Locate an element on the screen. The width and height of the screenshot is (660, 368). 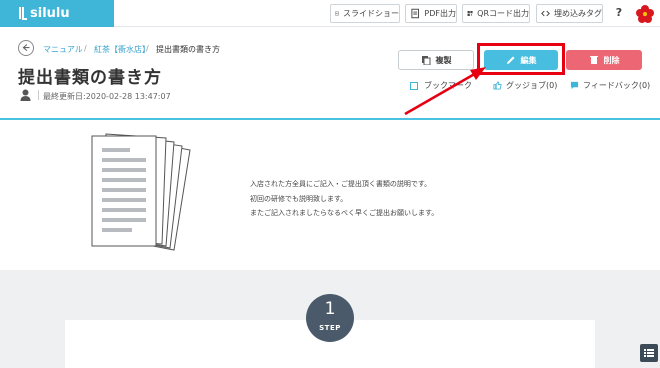
breadcrumb-item-store: 紅茶【衝水店】 is located at coordinates (122, 49).